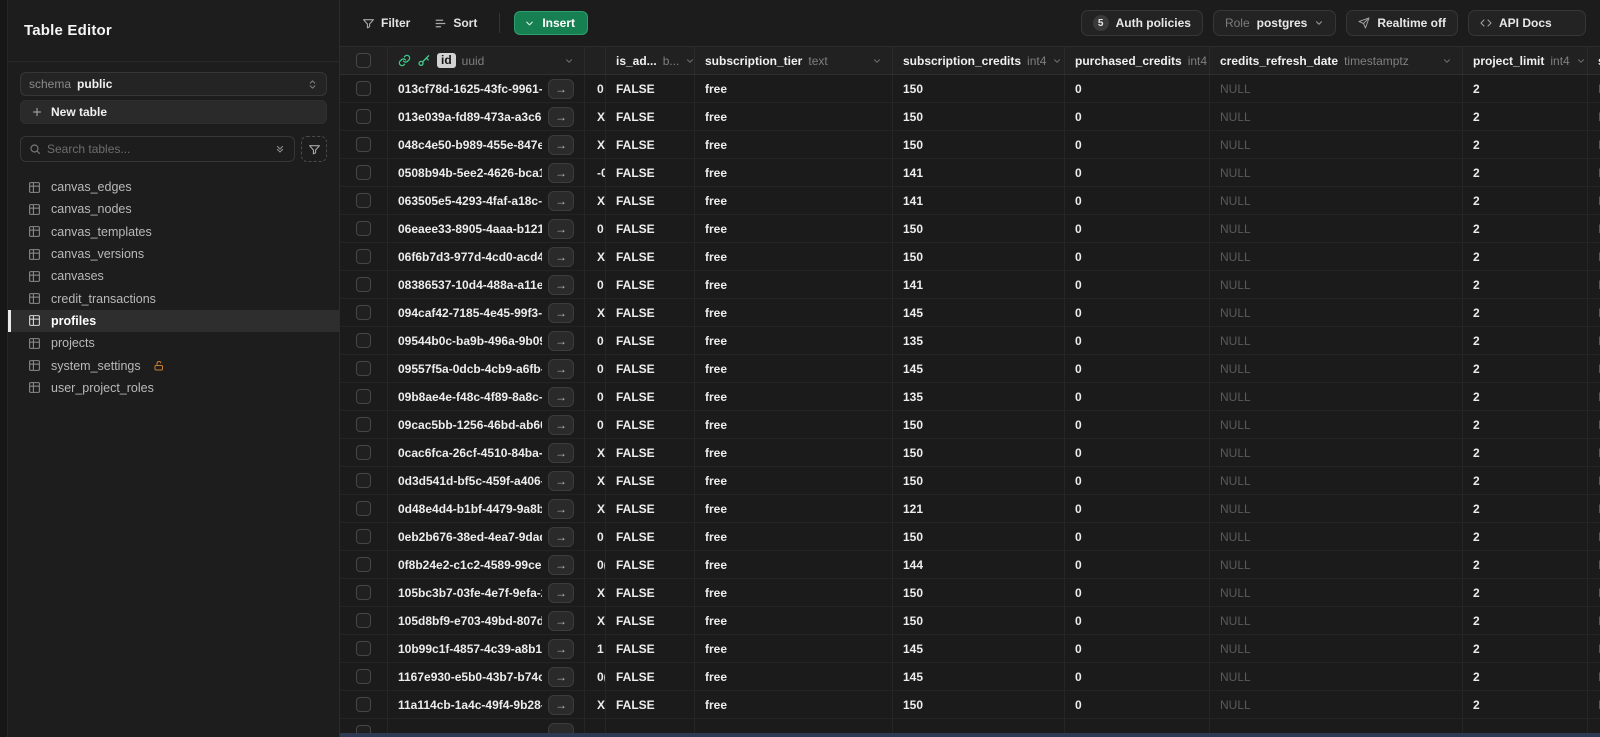  Describe the element at coordinates (363, 60) in the screenshot. I see `select-all-checkbox` at that location.